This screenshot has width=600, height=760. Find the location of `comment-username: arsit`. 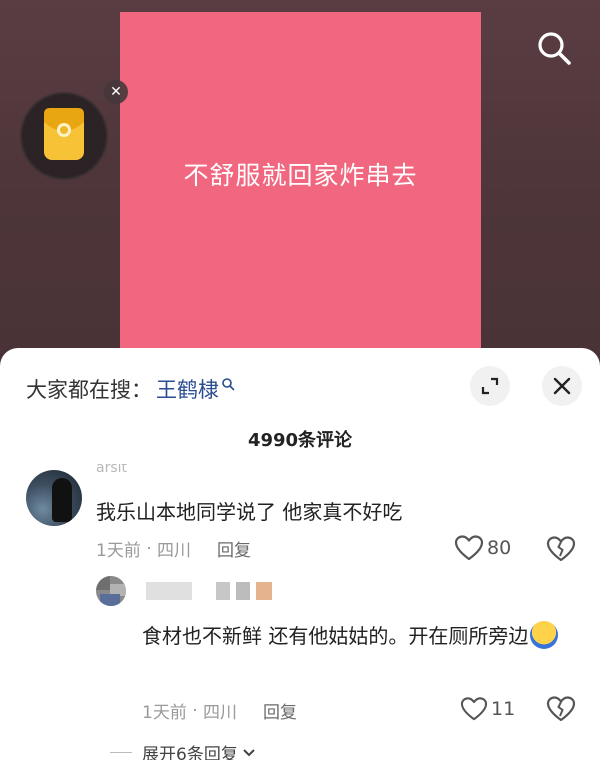

comment-username: arsit is located at coordinates (111, 470).